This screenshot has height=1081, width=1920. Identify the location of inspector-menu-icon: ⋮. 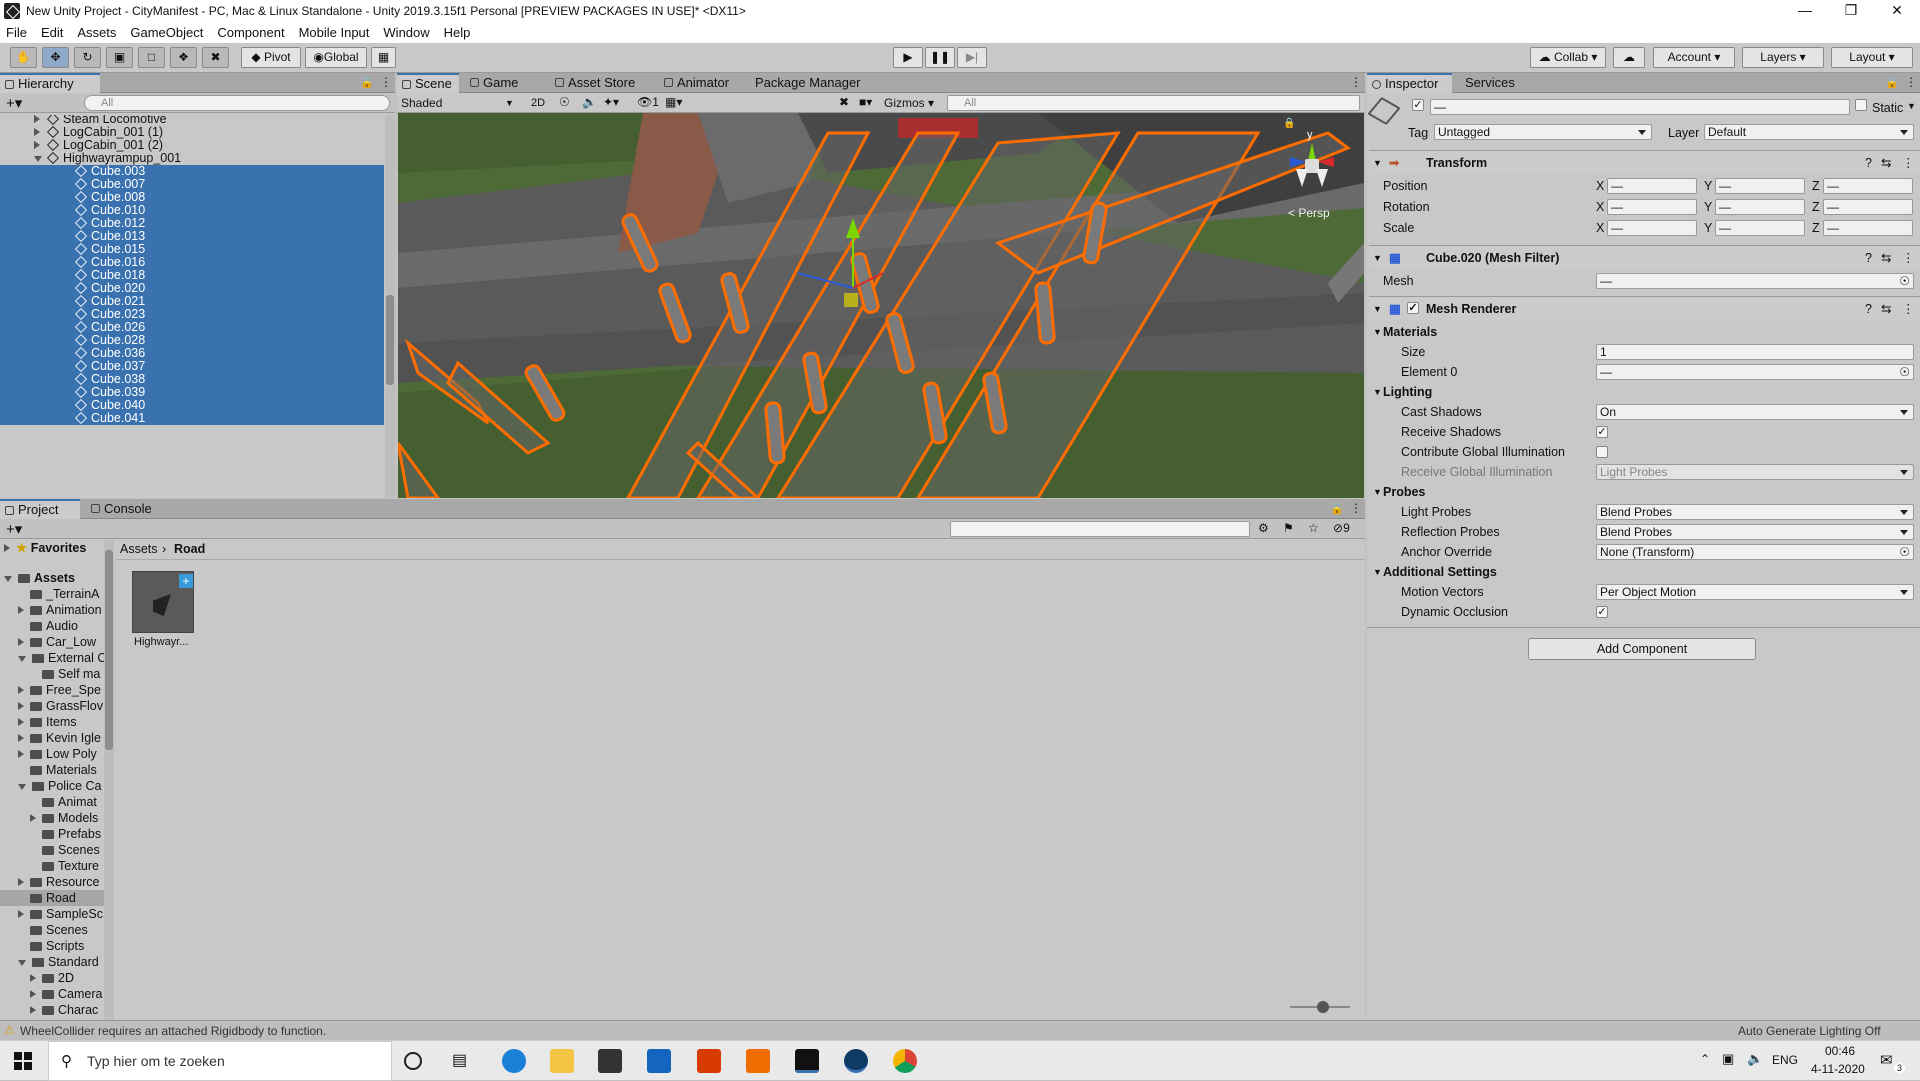
(1911, 82).